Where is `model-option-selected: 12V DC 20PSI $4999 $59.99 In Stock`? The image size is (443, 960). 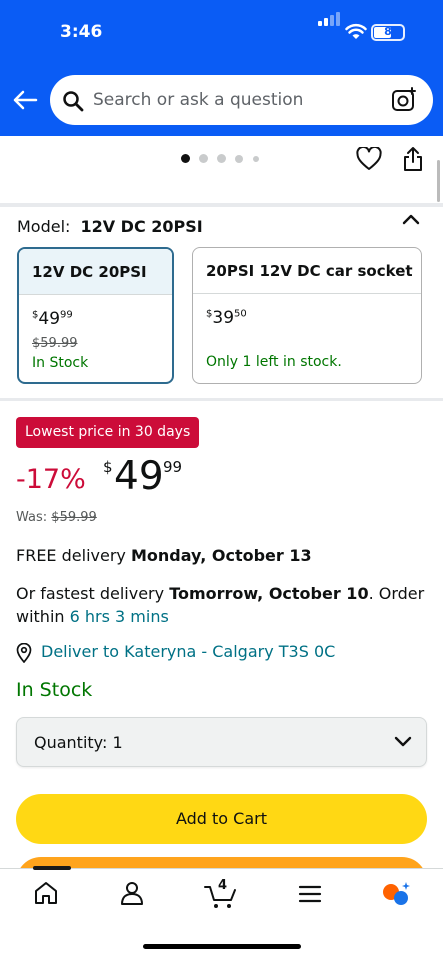 model-option-selected: 12V DC 20PSI $4999 $59.99 In Stock is located at coordinates (95, 315).